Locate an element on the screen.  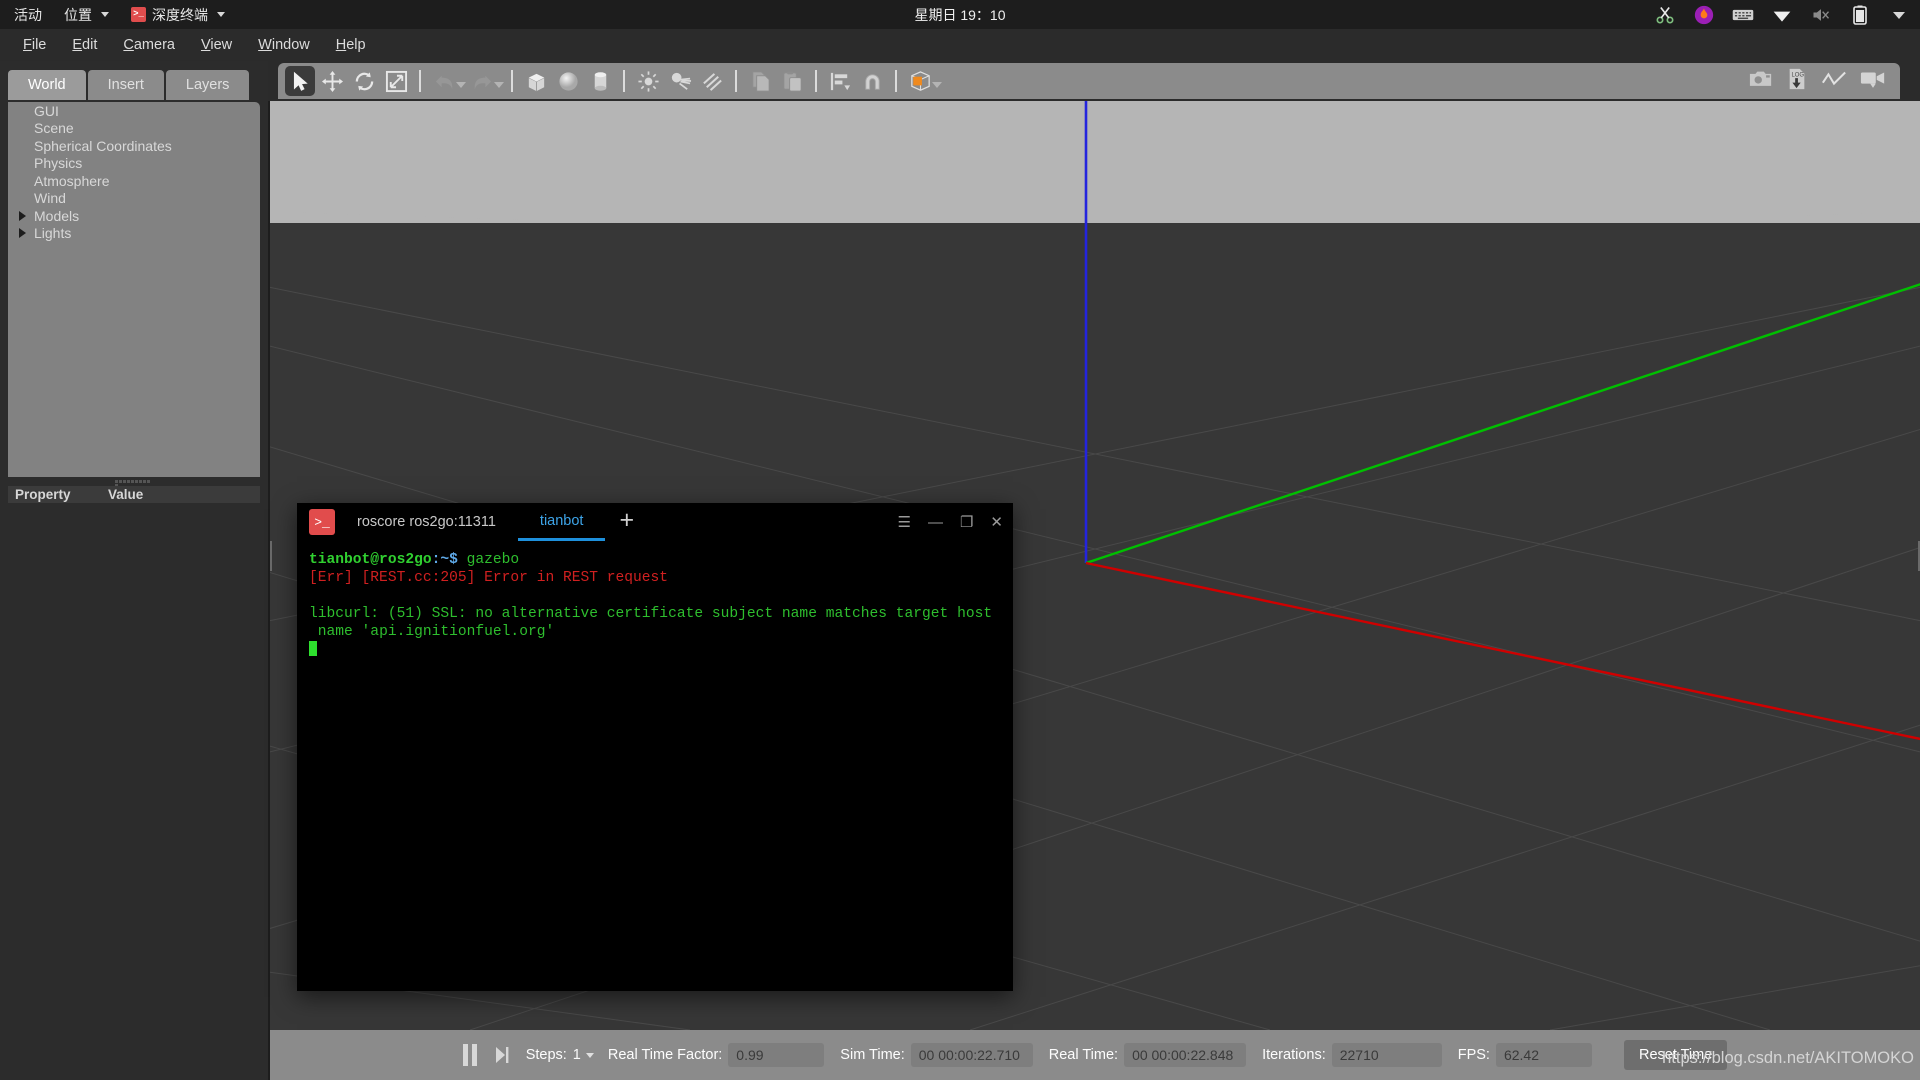
redo-button is located at coordinates (482, 81).